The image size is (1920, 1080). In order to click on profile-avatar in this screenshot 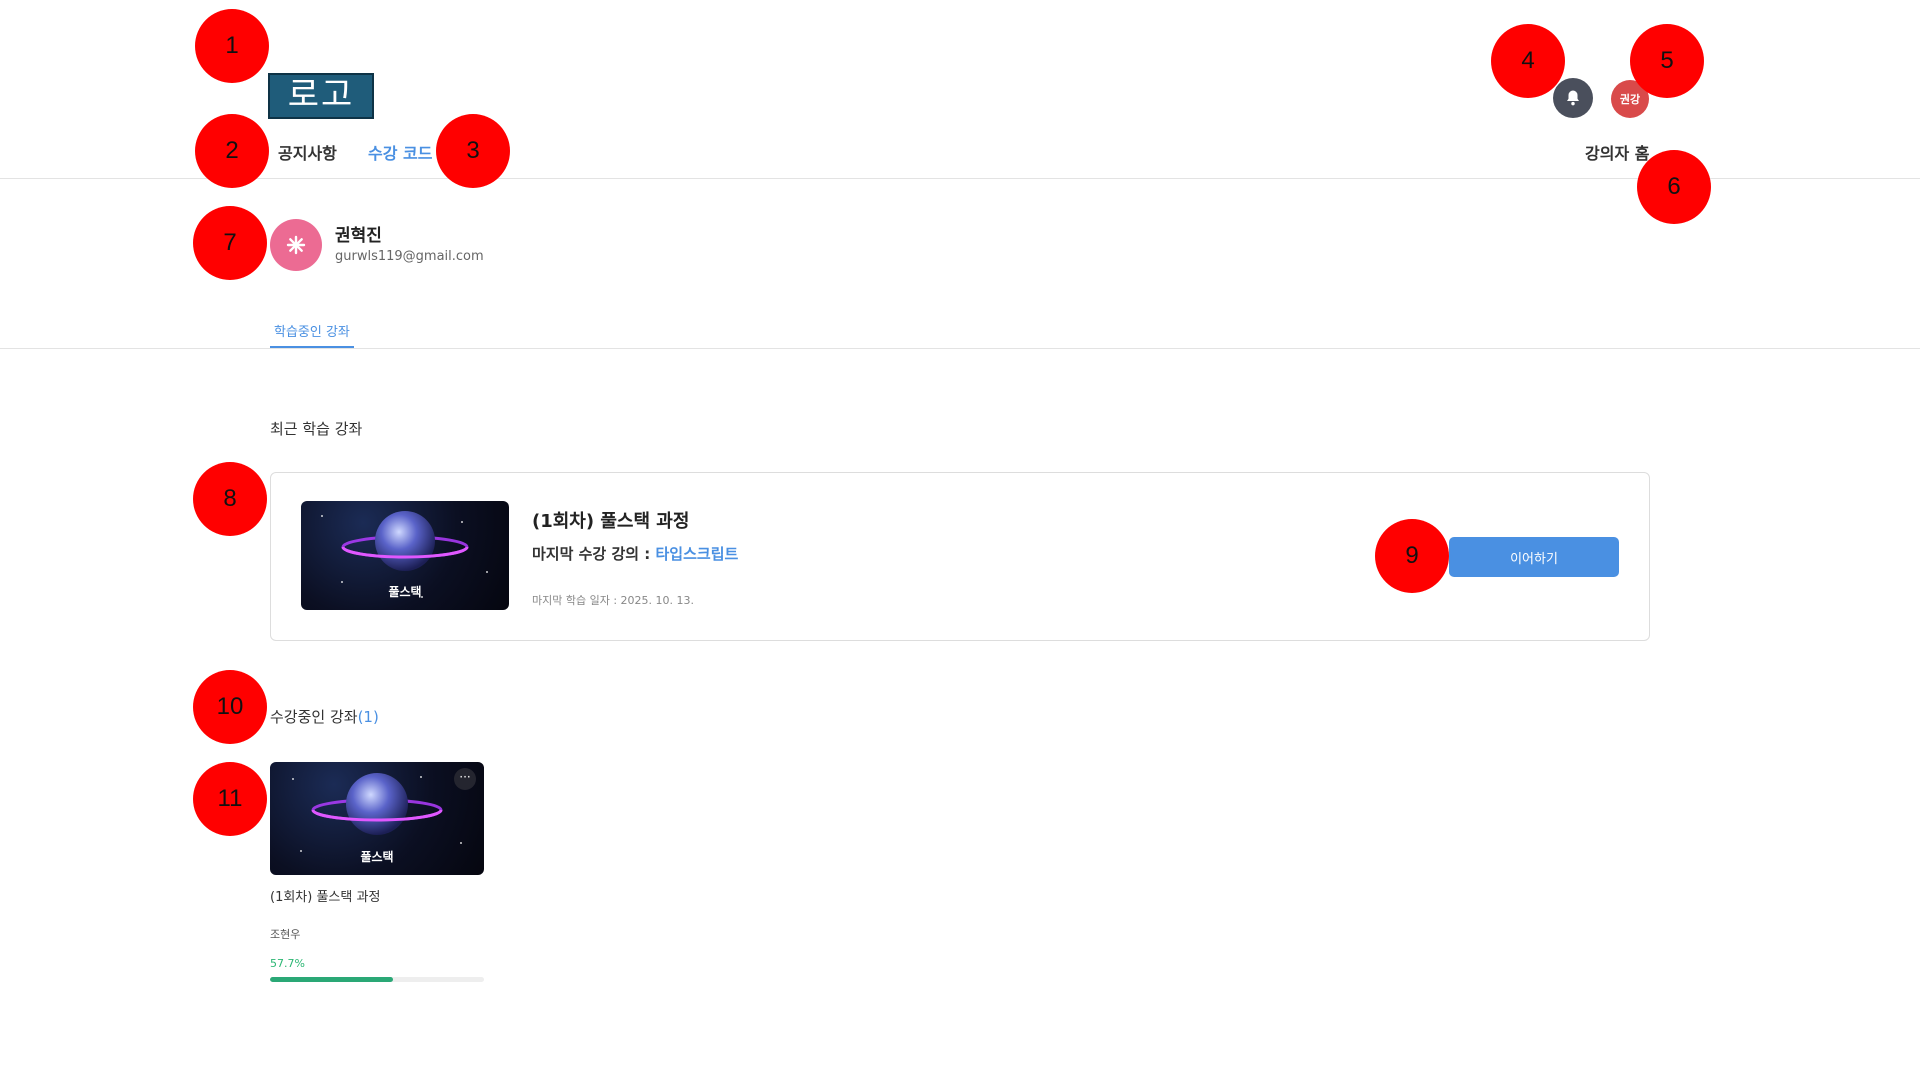, I will do `click(296, 245)`.